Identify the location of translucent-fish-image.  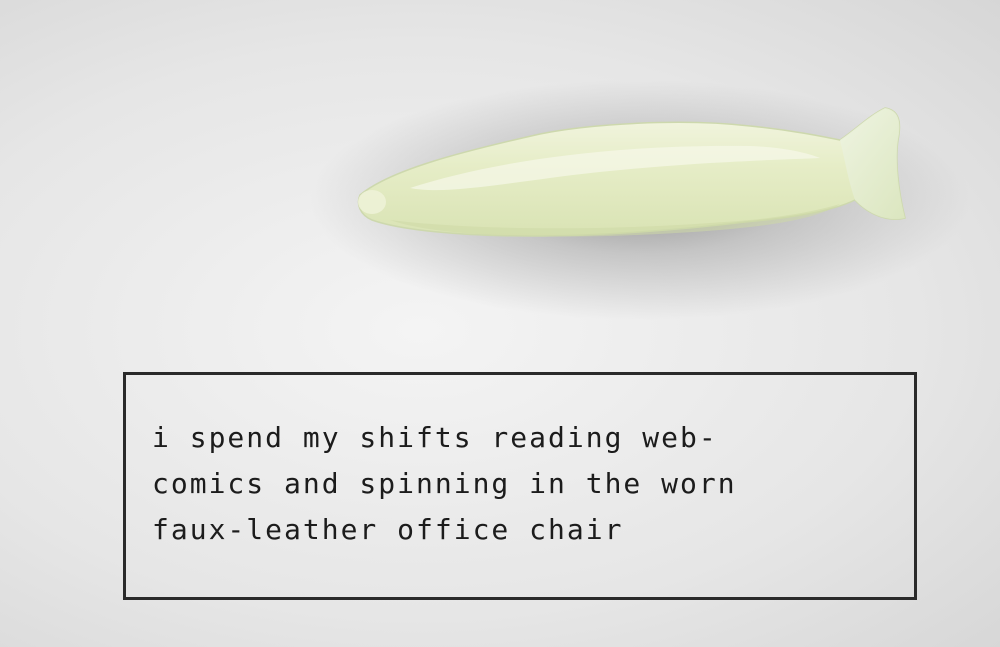
(630, 175).